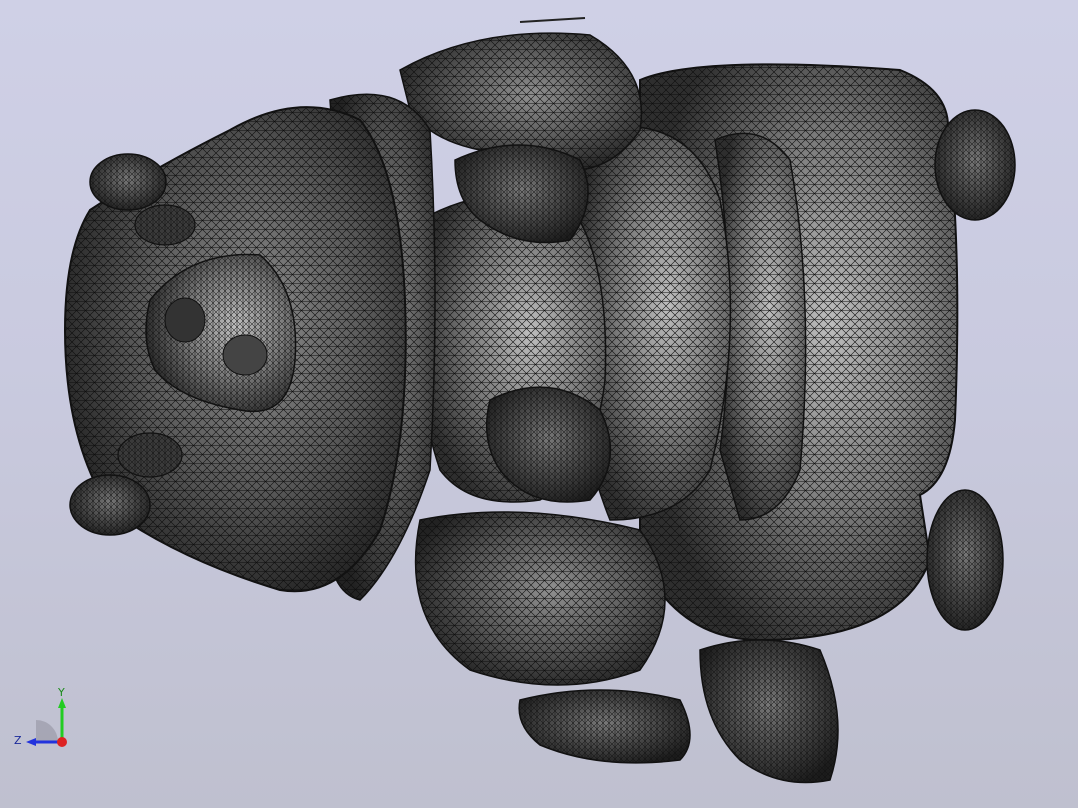 The image size is (1078, 808). Describe the element at coordinates (975, 165) in the screenshot. I see `rear-foot-top` at that location.